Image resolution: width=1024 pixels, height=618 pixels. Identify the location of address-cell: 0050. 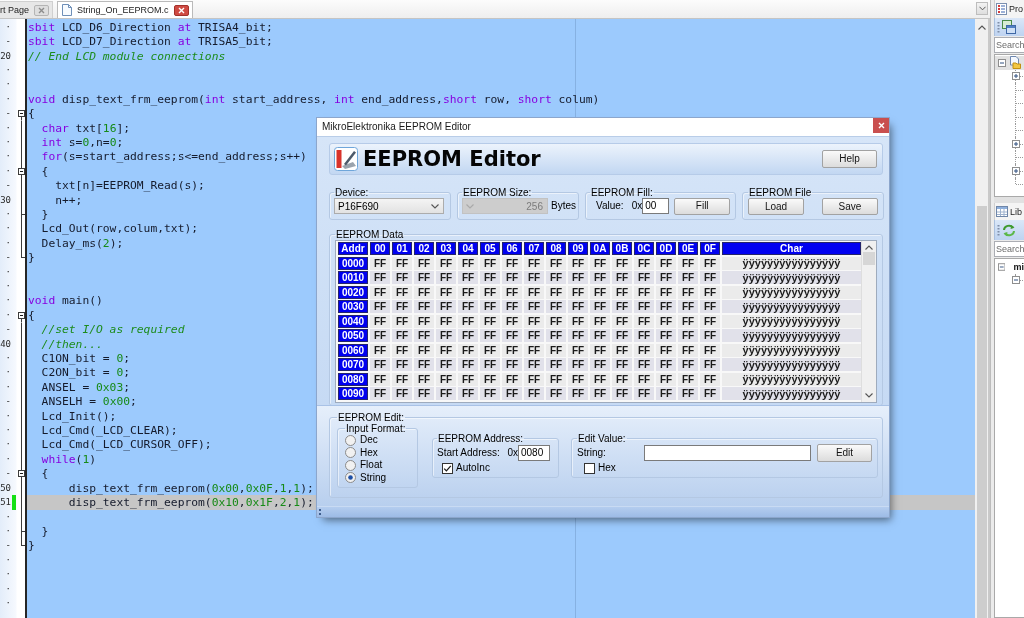
(353, 335).